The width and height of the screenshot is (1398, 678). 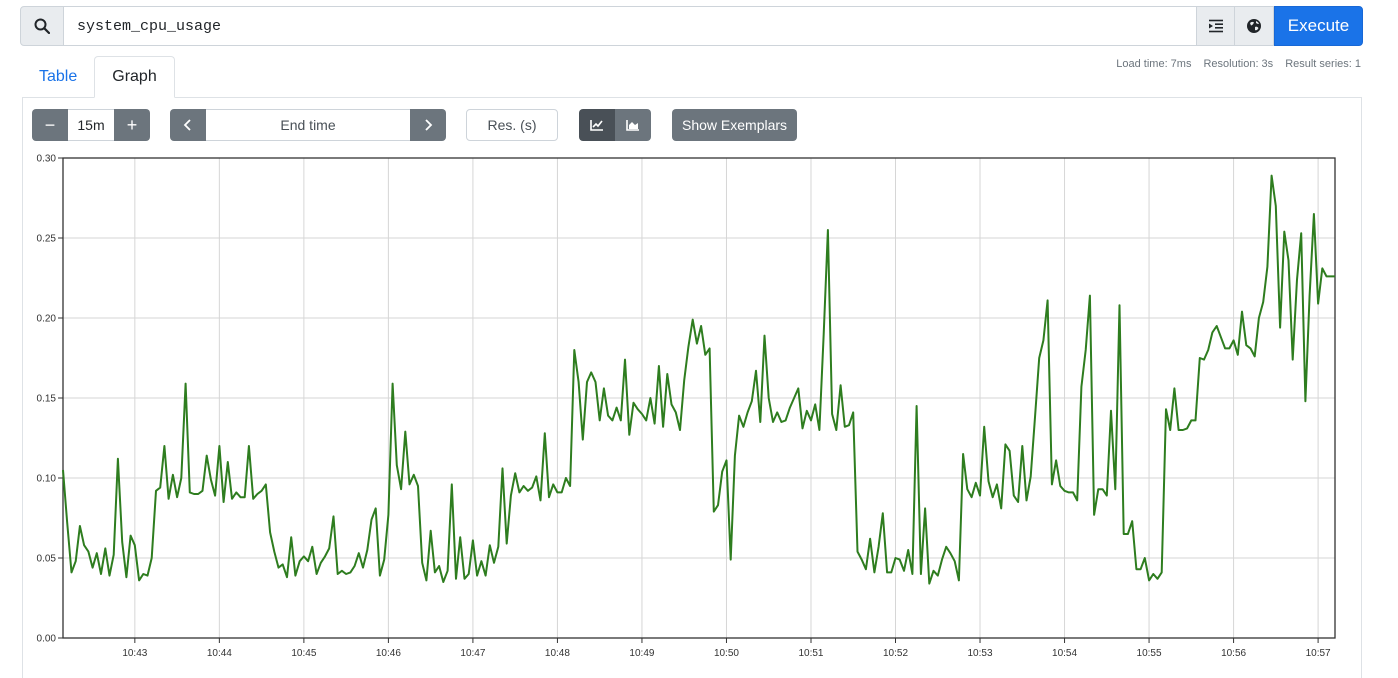 I want to click on x-tick-label: 10:55, so click(x=1149, y=653).